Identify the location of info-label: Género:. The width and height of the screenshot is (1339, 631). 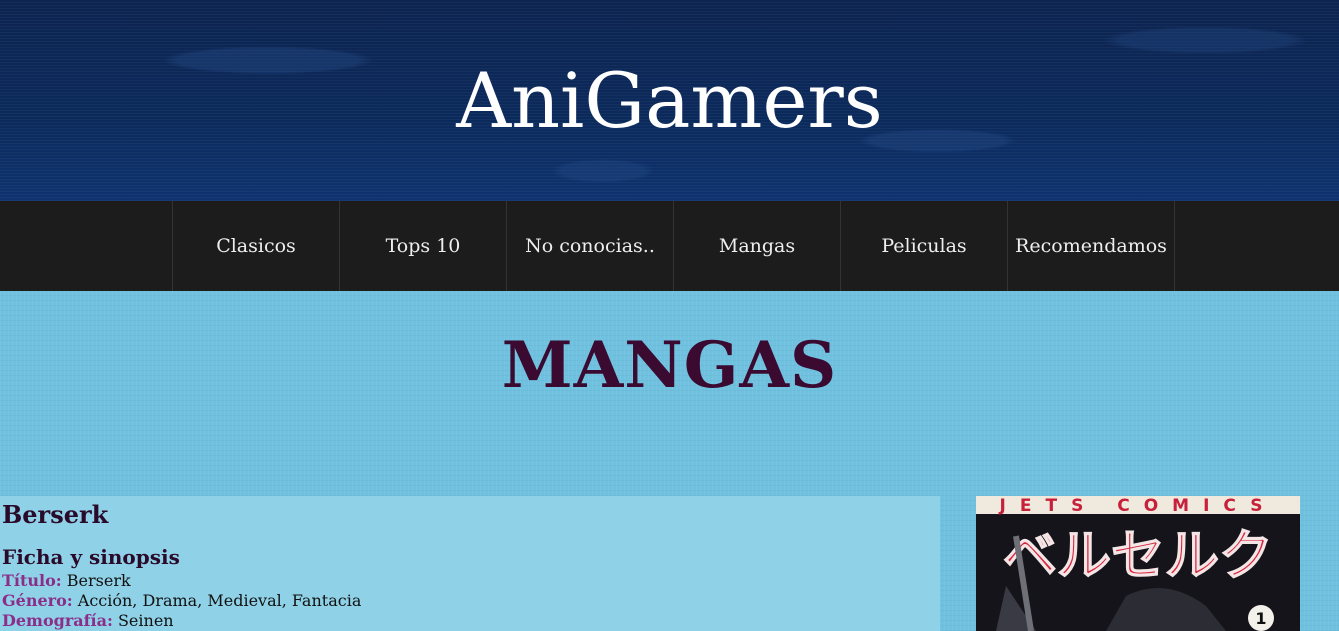
(37, 600).